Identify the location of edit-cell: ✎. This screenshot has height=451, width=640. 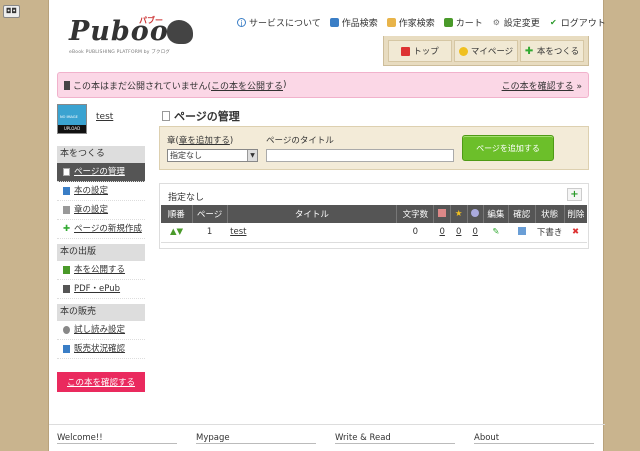
(496, 233).